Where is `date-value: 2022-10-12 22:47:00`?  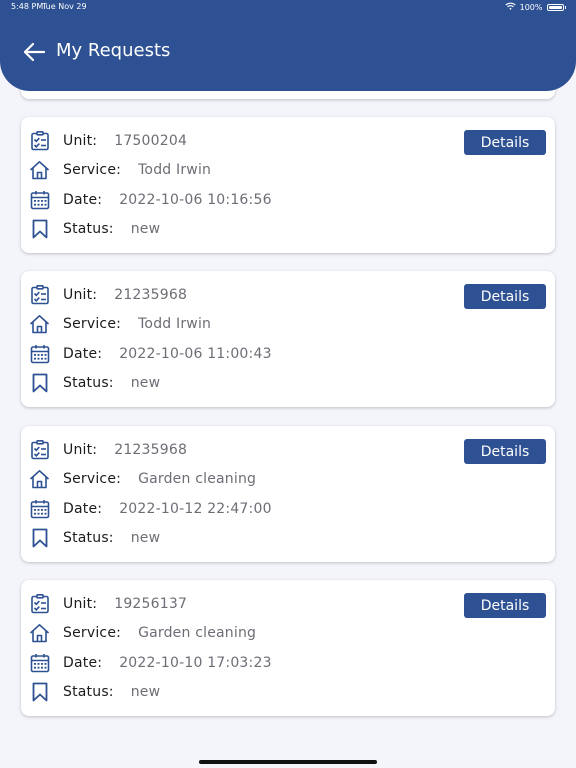
date-value: 2022-10-12 22:47:00 is located at coordinates (195, 509).